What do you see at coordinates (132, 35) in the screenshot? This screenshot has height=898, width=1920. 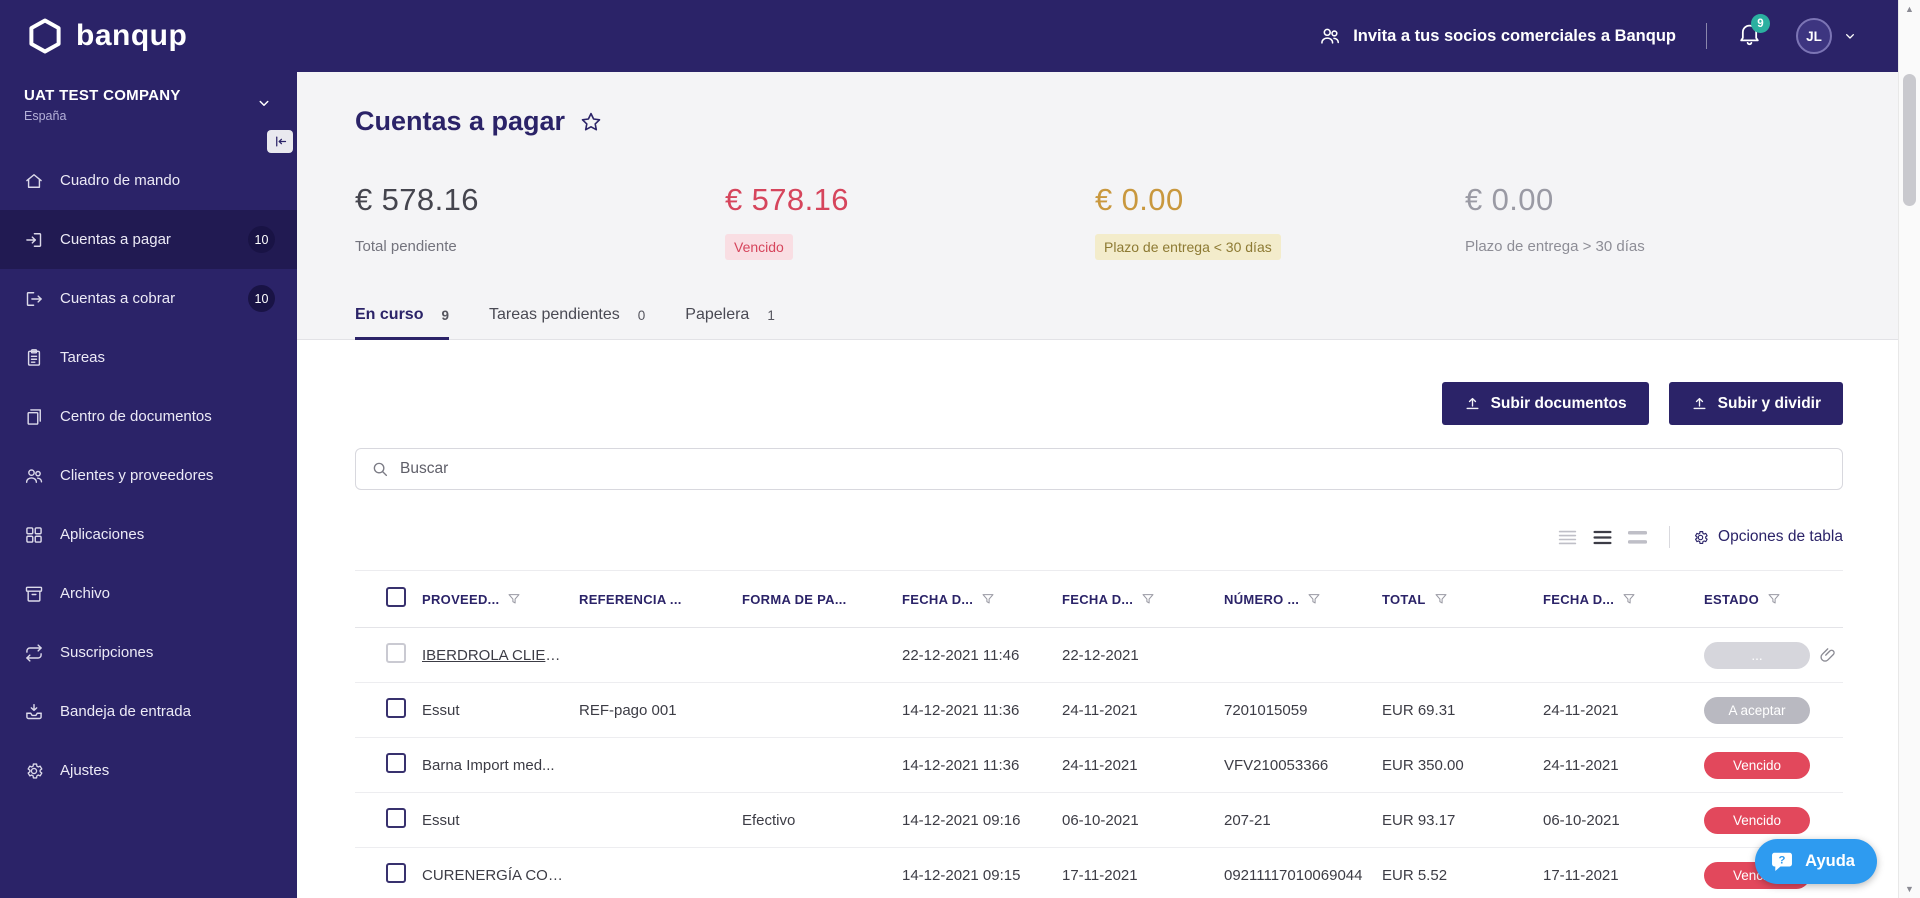 I see `logo-text: banqup` at bounding box center [132, 35].